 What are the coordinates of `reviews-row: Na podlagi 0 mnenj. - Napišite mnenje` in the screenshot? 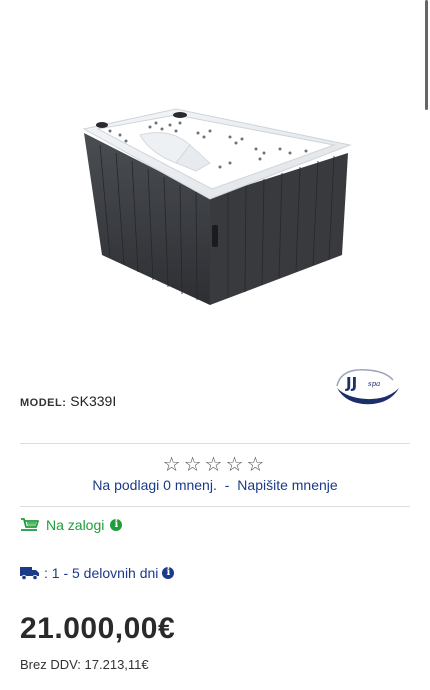 It's located at (215, 485).